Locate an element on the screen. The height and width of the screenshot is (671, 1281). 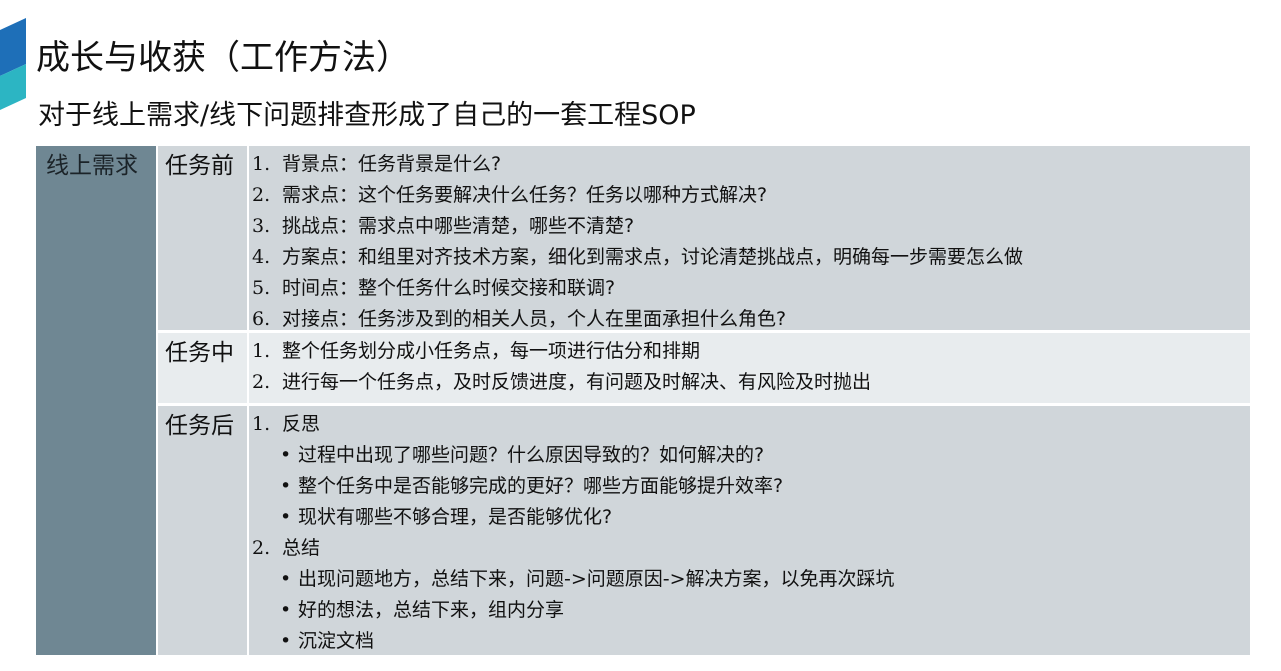
list-item: 2. 进行每一个任务点，及时反馈进度，有问题及时解决、有风险及时抛出 is located at coordinates (562, 382).